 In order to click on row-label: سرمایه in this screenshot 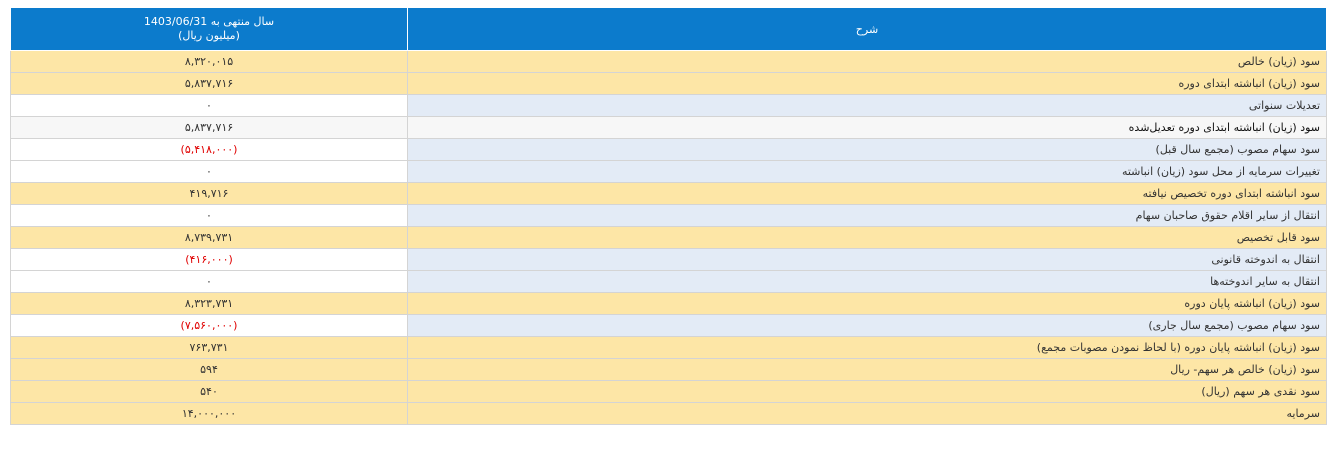, I will do `click(867, 413)`.